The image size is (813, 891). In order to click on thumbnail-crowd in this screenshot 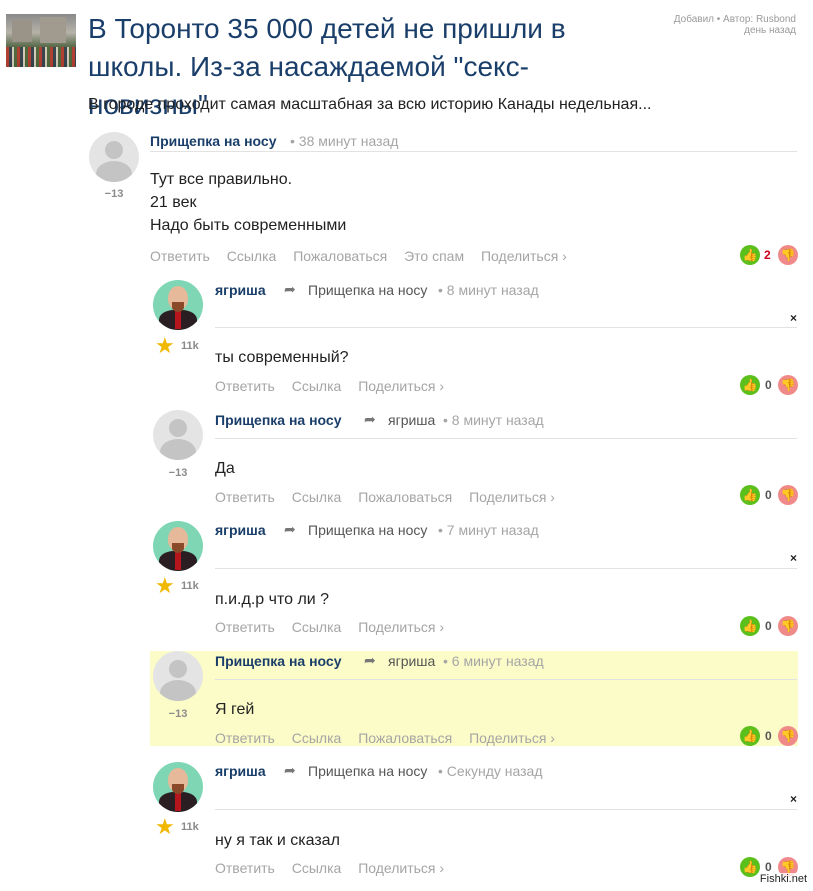, I will do `click(41, 57)`.